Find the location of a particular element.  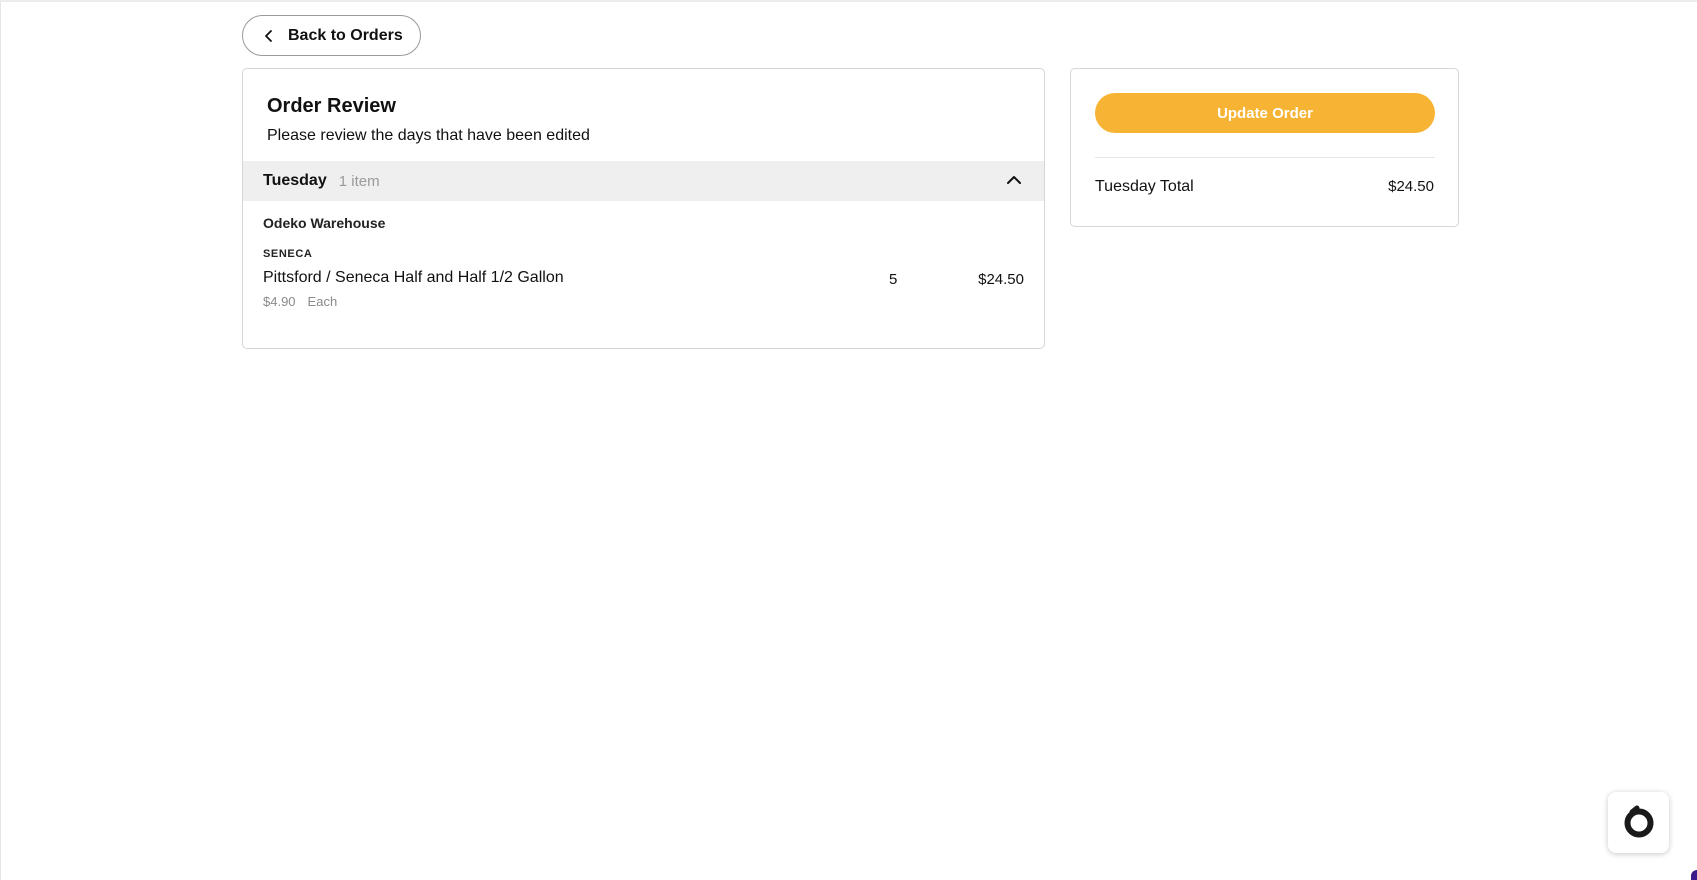

page-title: Order Review is located at coordinates (331, 106).